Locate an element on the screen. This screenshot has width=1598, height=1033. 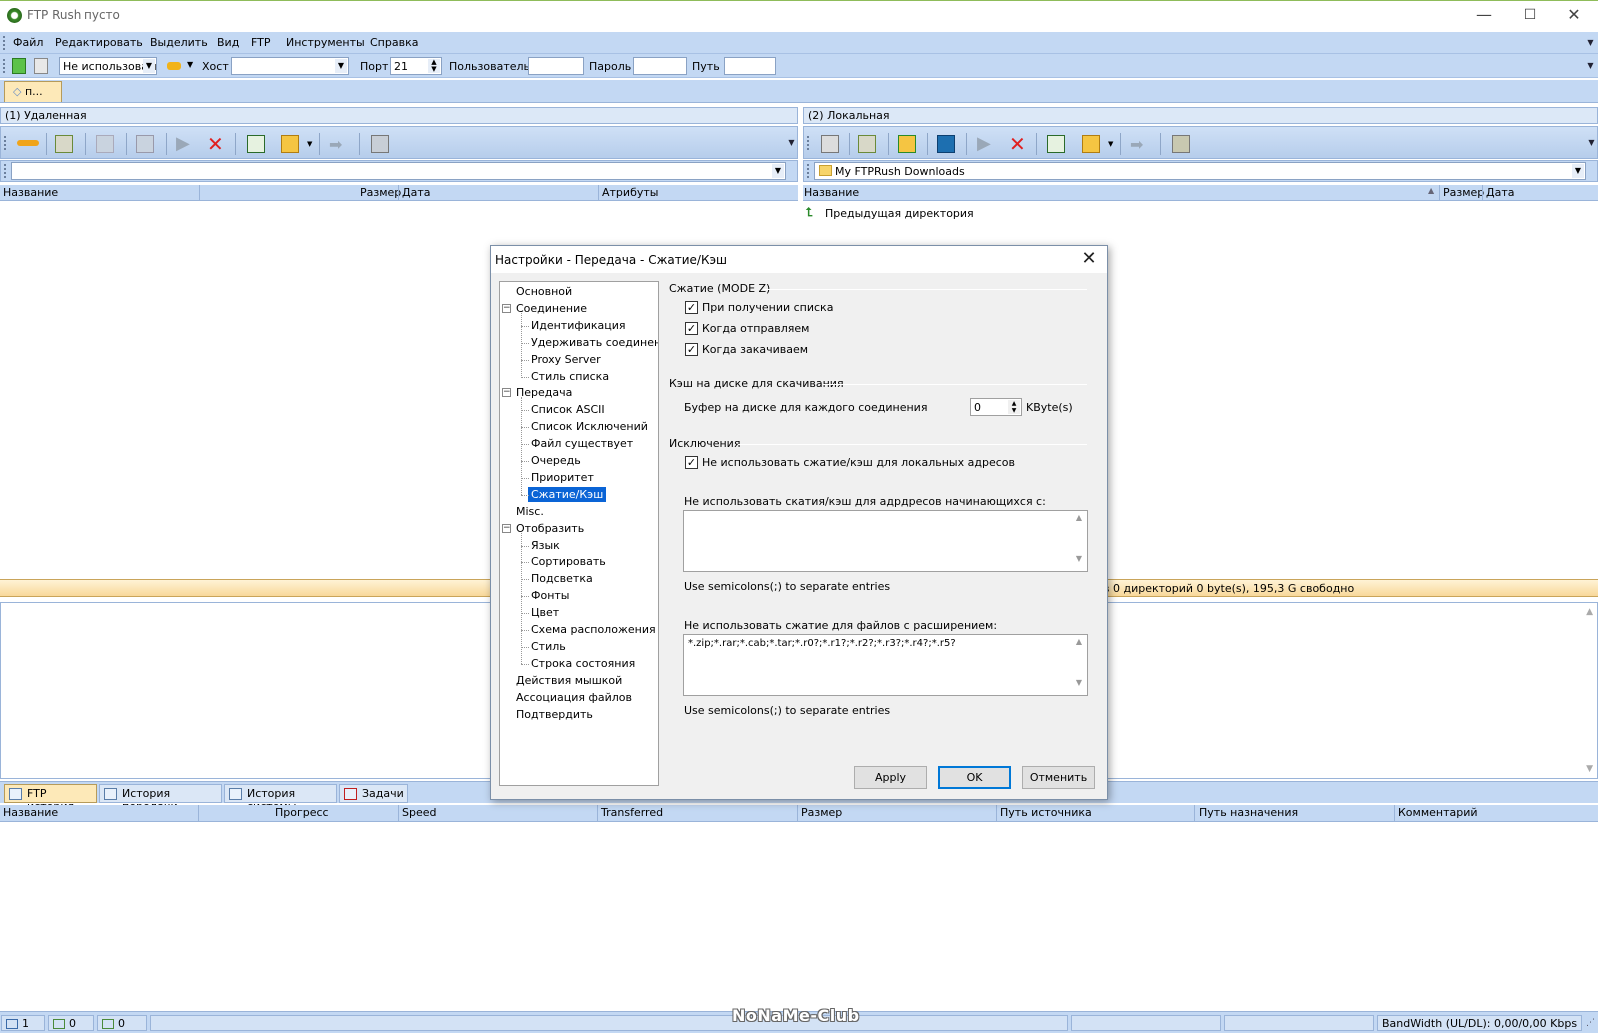
log-icon is located at coordinates (1181, 144).